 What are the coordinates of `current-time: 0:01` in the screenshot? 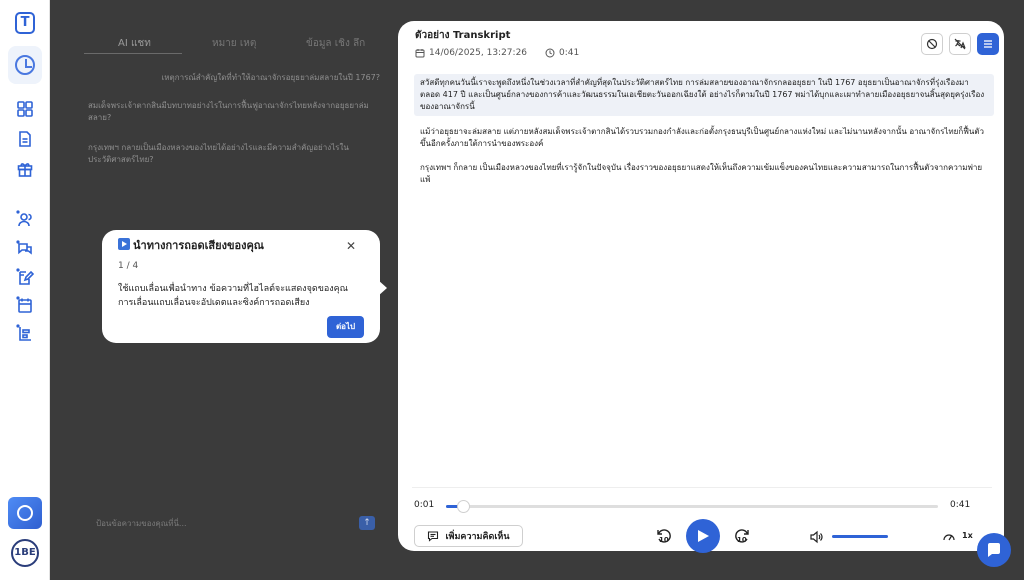 It's located at (424, 505).